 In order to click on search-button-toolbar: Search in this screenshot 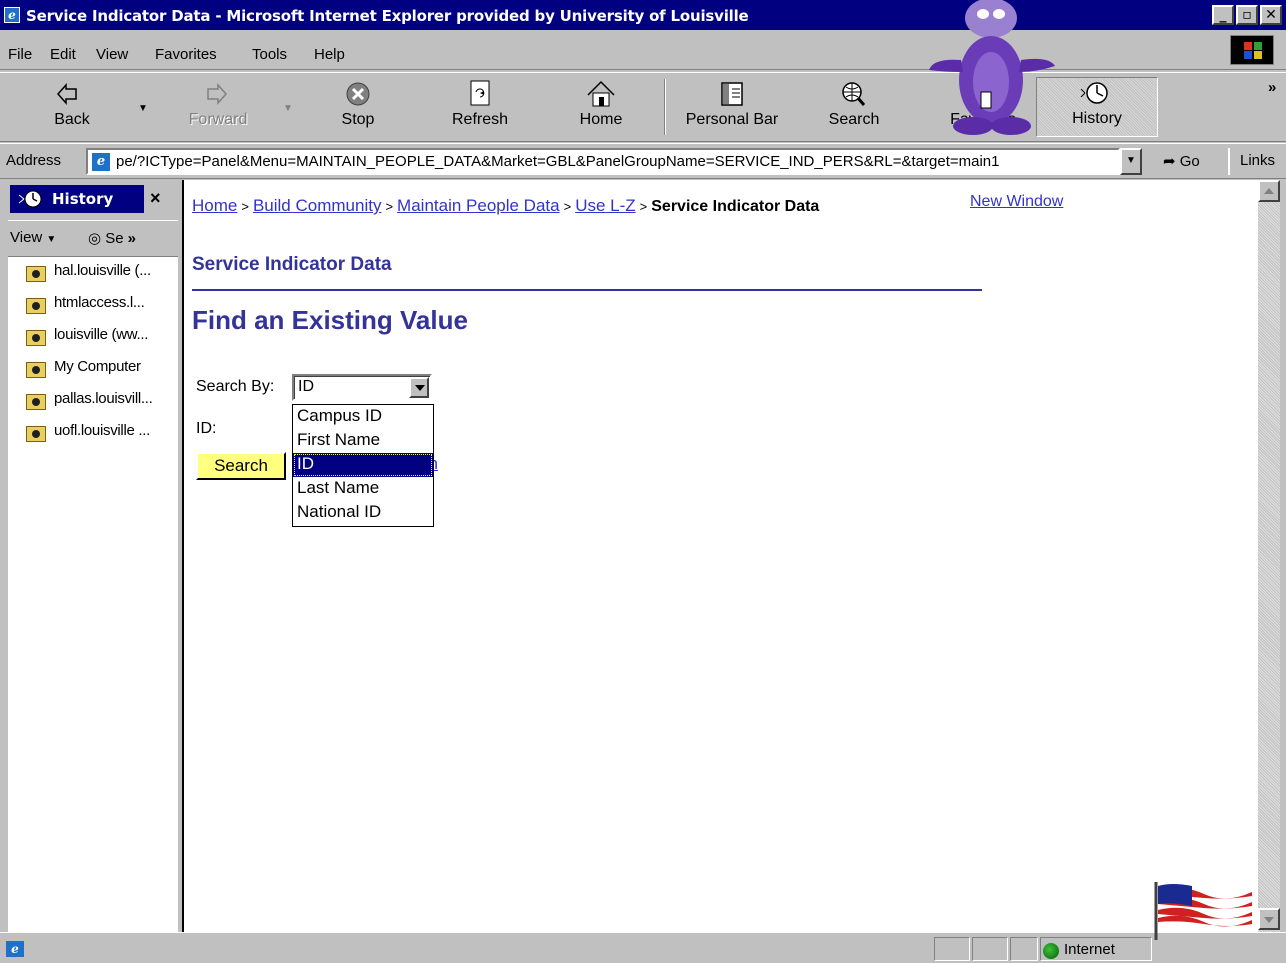, I will do `click(854, 104)`.